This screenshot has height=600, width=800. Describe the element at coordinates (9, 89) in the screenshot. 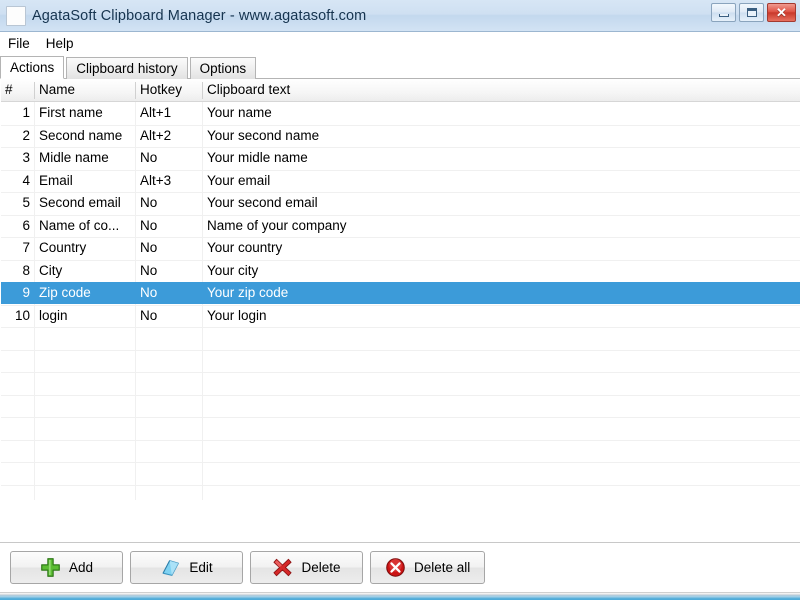

I see `column-header-label: #` at that location.